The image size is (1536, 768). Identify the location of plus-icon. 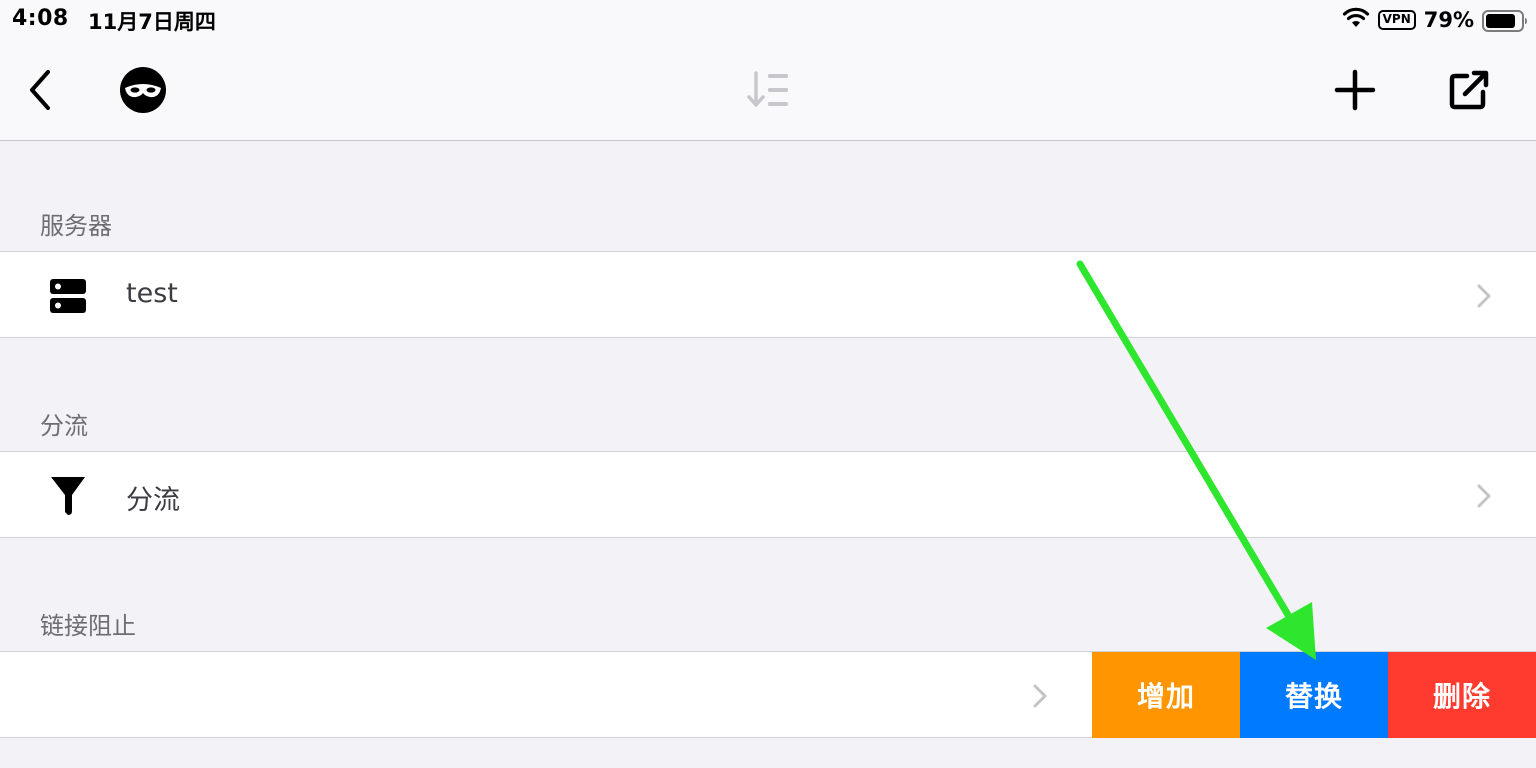
(1355, 90).